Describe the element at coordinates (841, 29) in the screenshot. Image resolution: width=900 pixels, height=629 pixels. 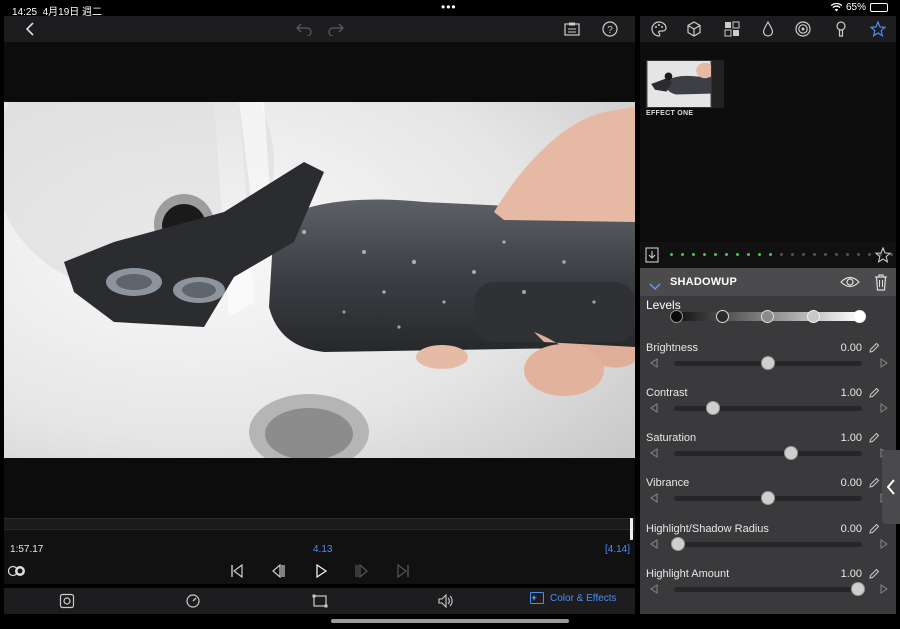
I see `keyhole-icon` at that location.